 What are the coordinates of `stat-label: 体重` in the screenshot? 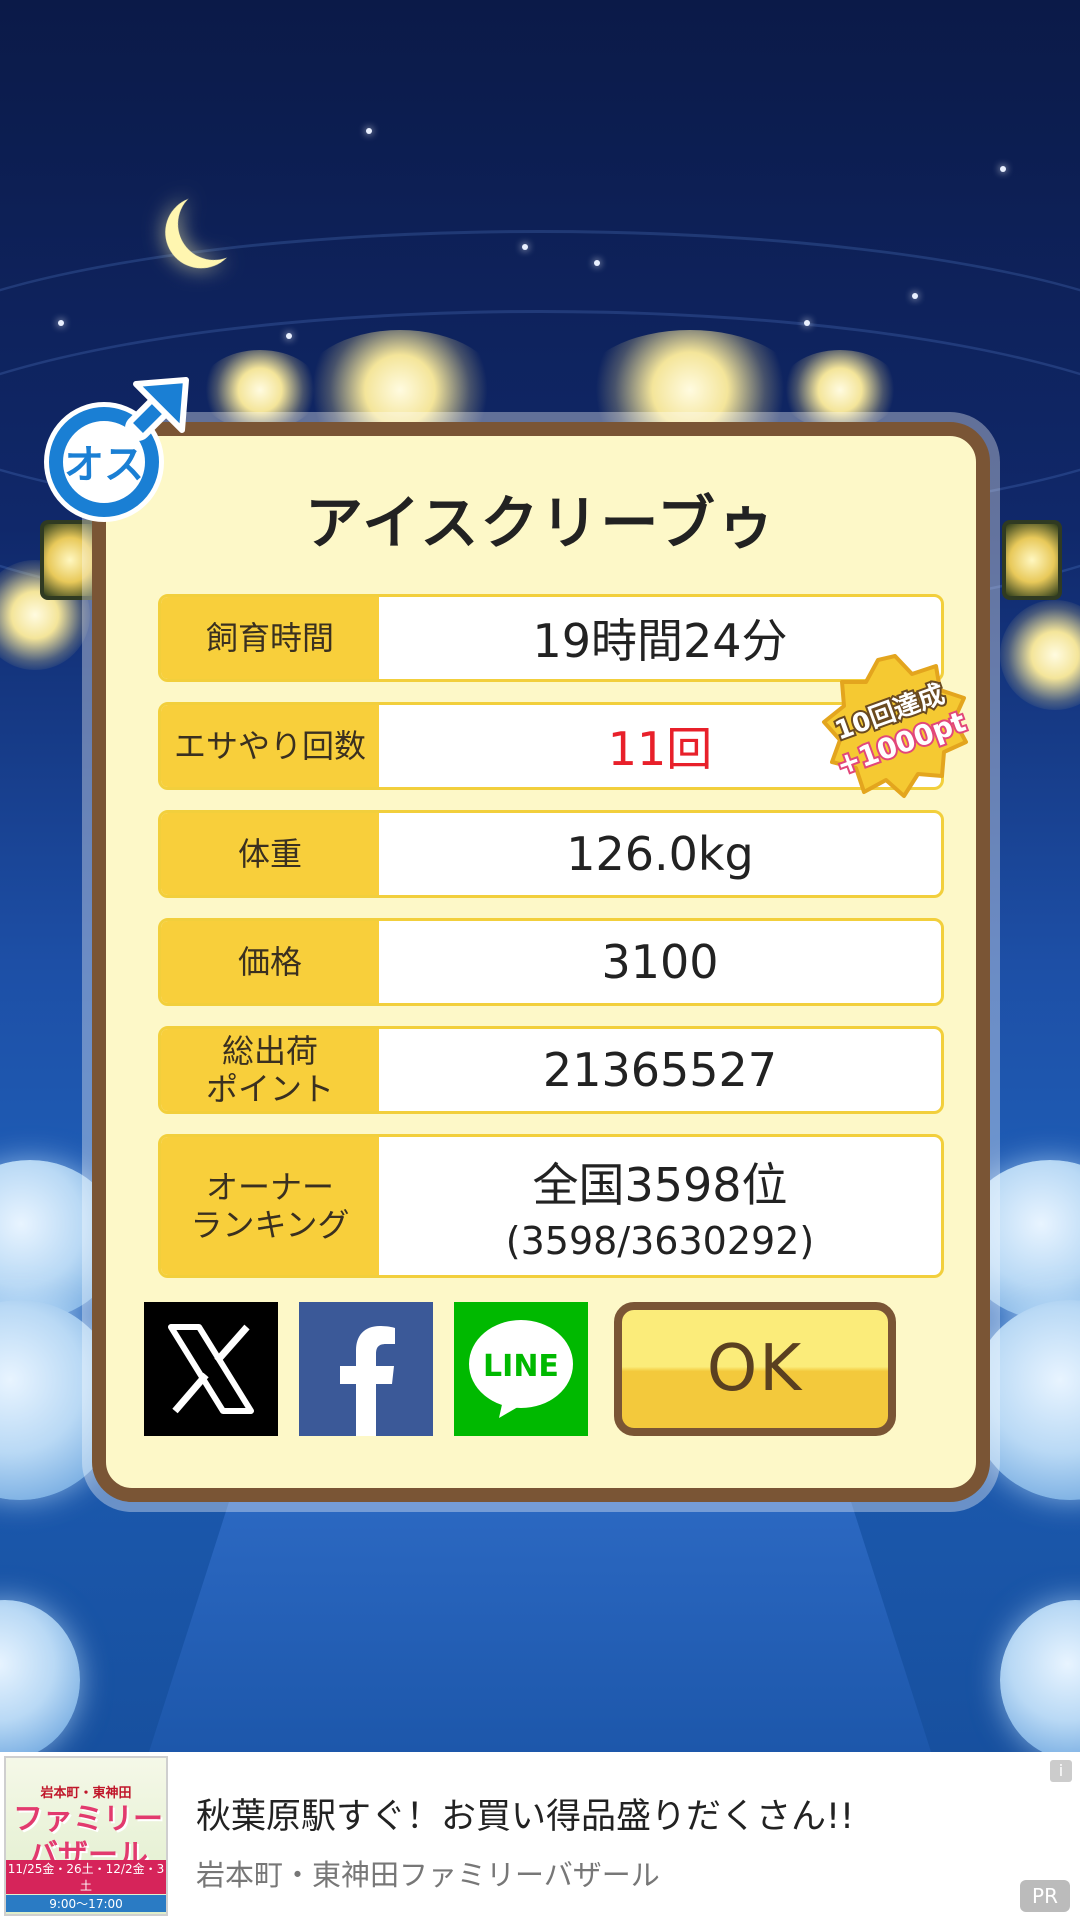 It's located at (270, 854).